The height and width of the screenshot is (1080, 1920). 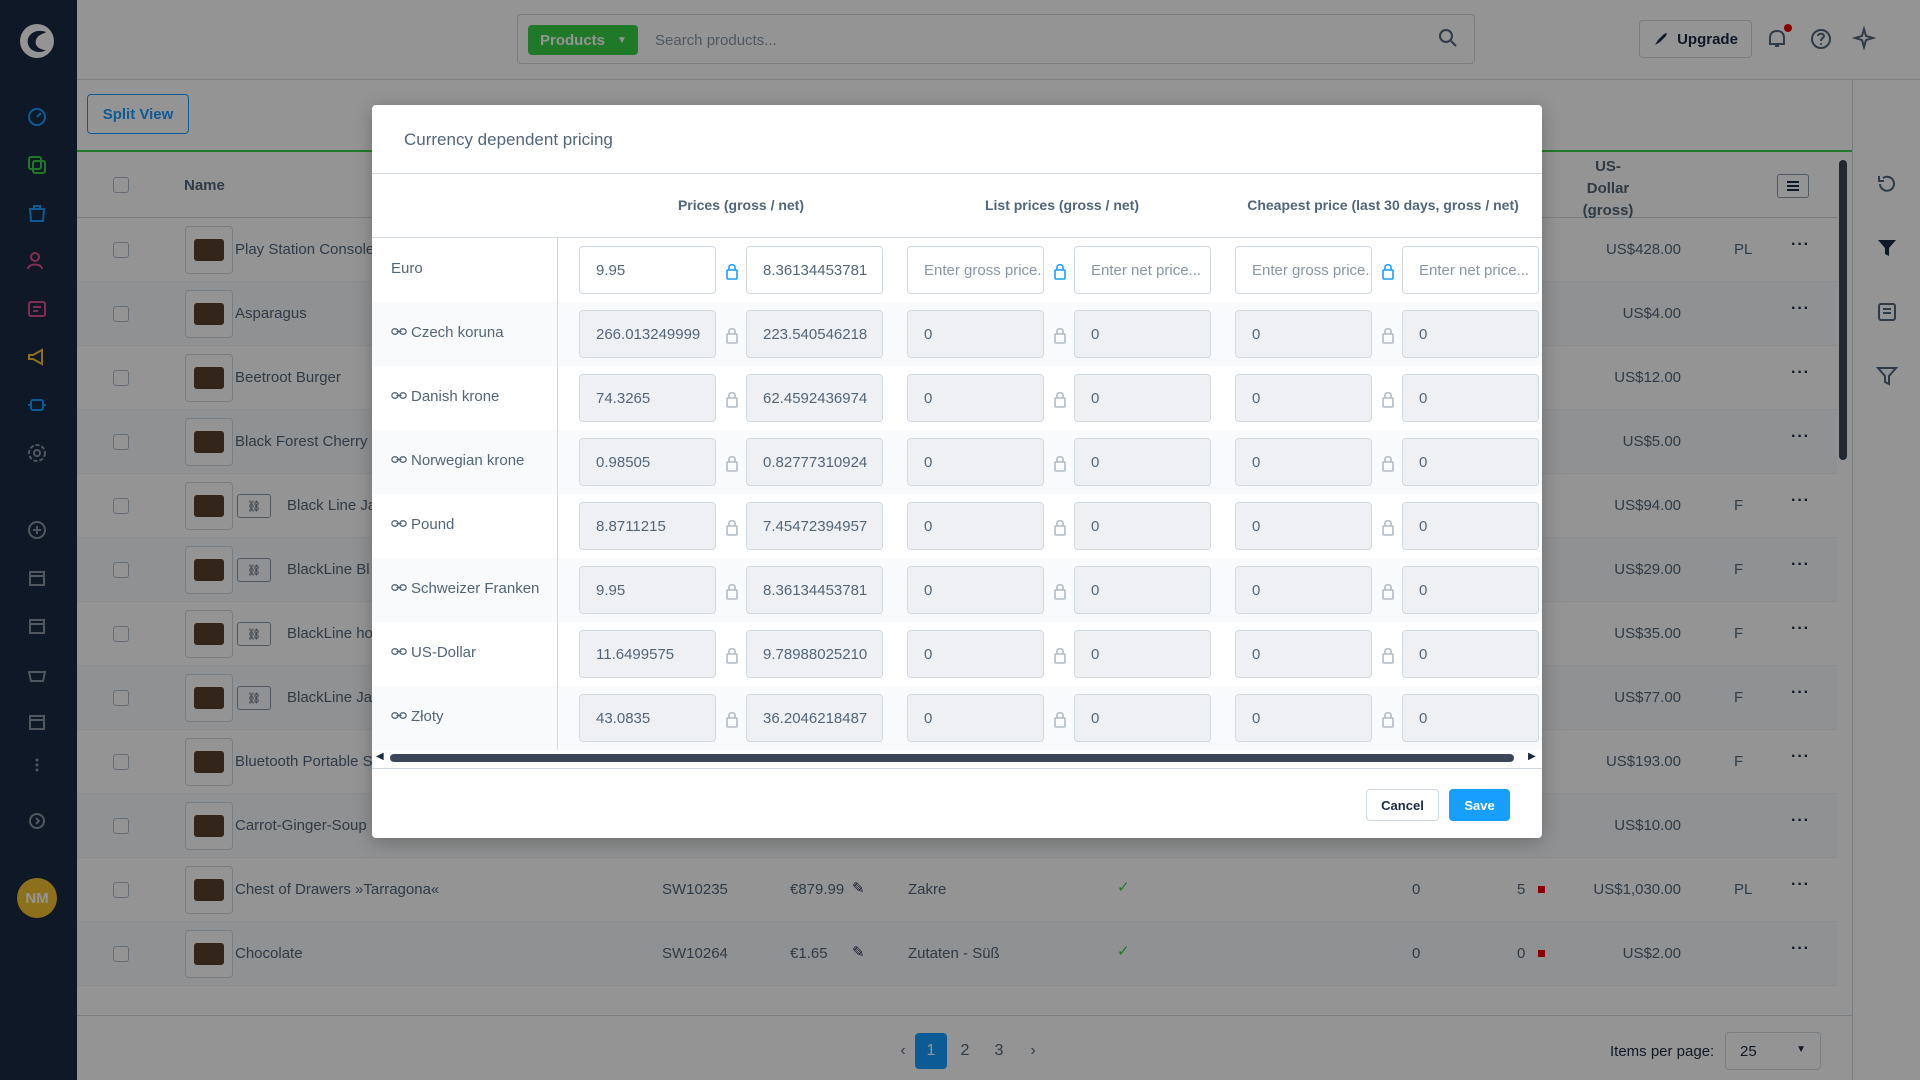 I want to click on modal-horizontal-scrollbar: ◀ ▶, so click(x=957, y=758).